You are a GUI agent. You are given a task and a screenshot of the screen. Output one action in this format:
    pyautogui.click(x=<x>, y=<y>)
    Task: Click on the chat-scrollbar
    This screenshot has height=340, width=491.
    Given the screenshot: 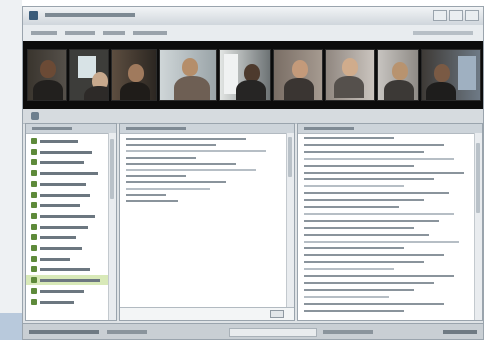 What is the action you would take?
    pyautogui.click(x=290, y=226)
    